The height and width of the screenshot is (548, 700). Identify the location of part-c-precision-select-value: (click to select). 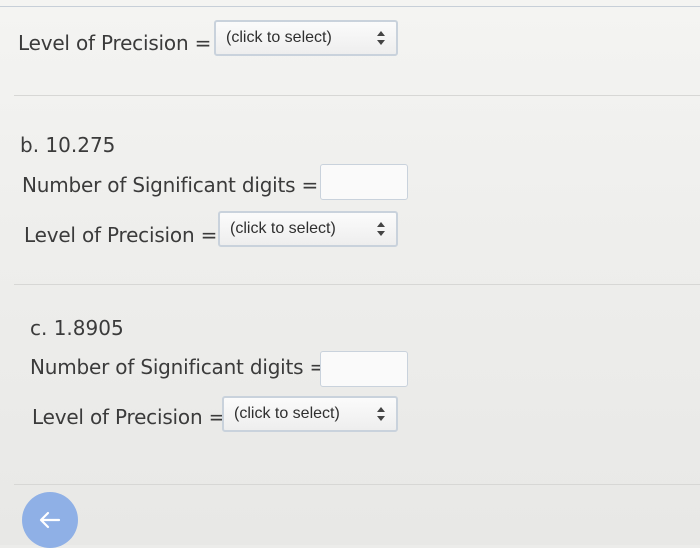
(287, 413).